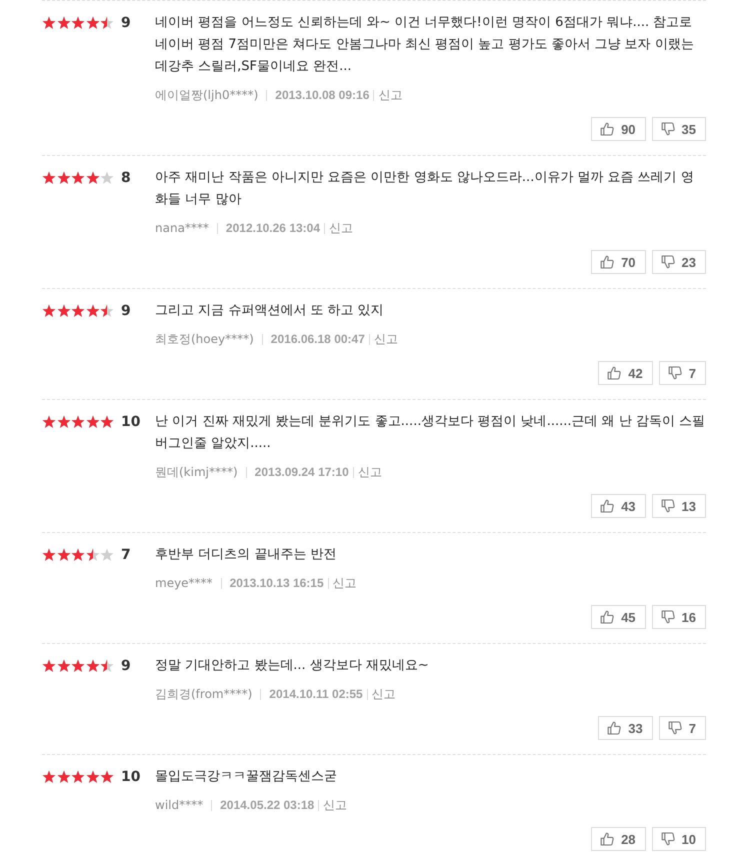 Image resolution: width=751 pixels, height=861 pixels. Describe the element at coordinates (625, 373) in the screenshot. I see `like-button: 42` at that location.